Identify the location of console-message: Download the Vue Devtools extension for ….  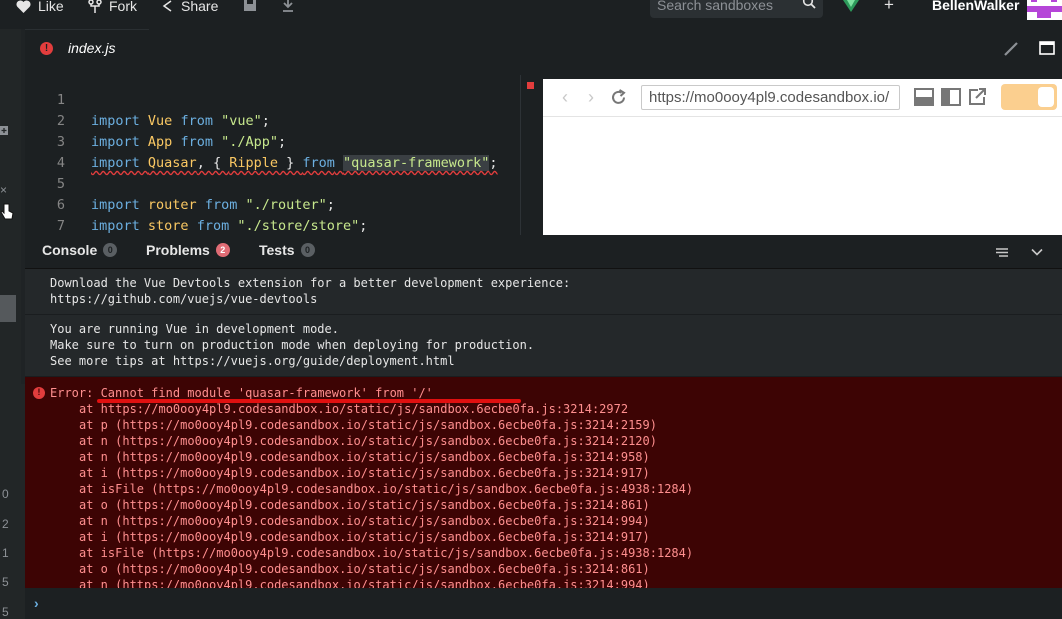
(543, 295).